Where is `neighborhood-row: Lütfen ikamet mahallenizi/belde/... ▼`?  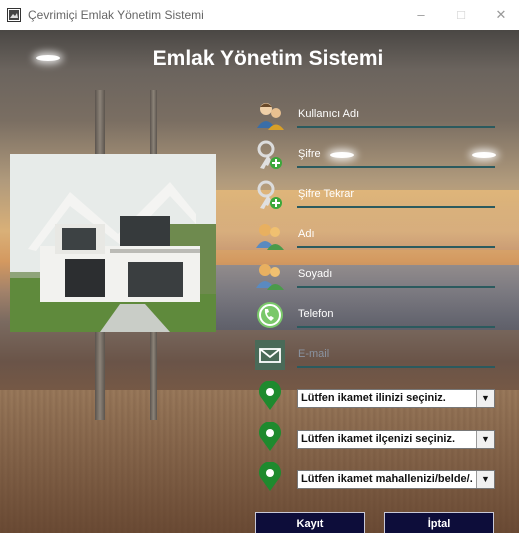
neighborhood-row: Lütfen ikamet mahallenizi/belde/... ▼ is located at coordinates (375, 478).